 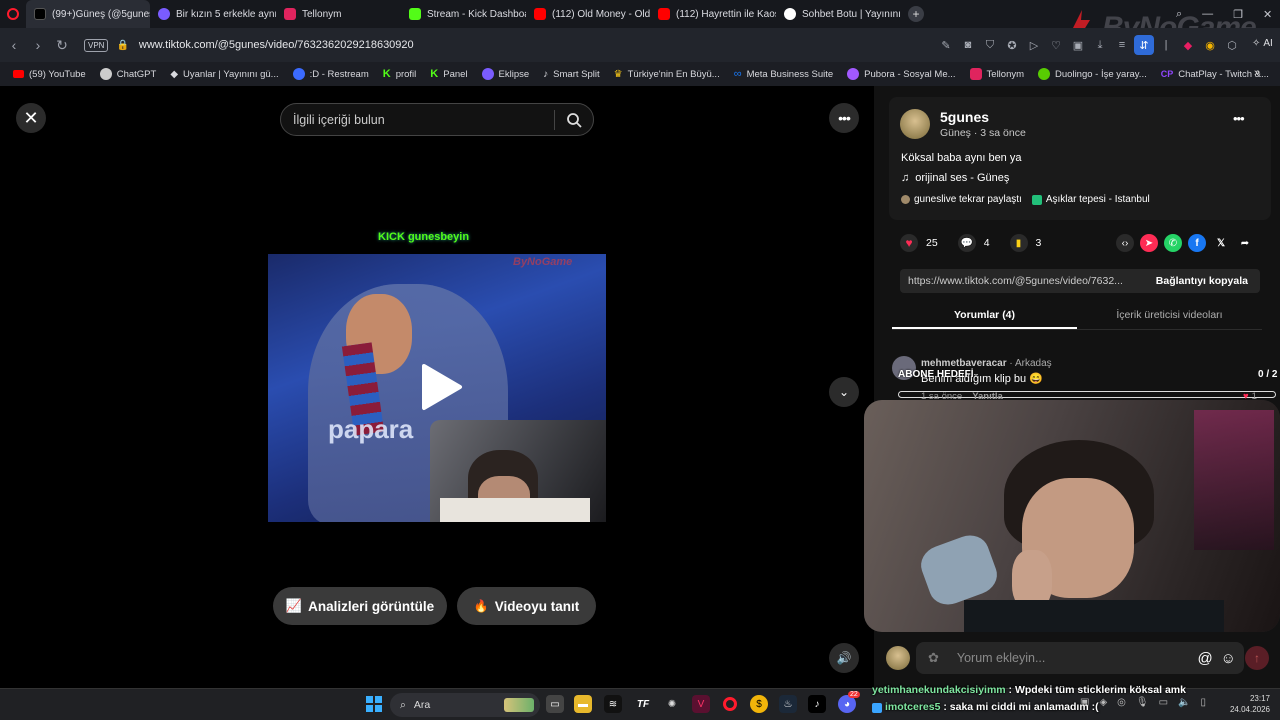 I want to click on tab-5: (112) Old Money - Old, so click(x=588, y=14).